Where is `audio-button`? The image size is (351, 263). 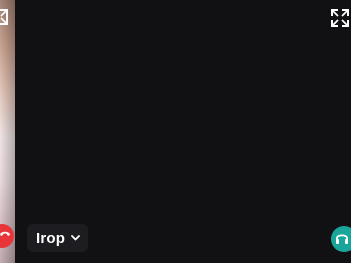 audio-button is located at coordinates (341, 239).